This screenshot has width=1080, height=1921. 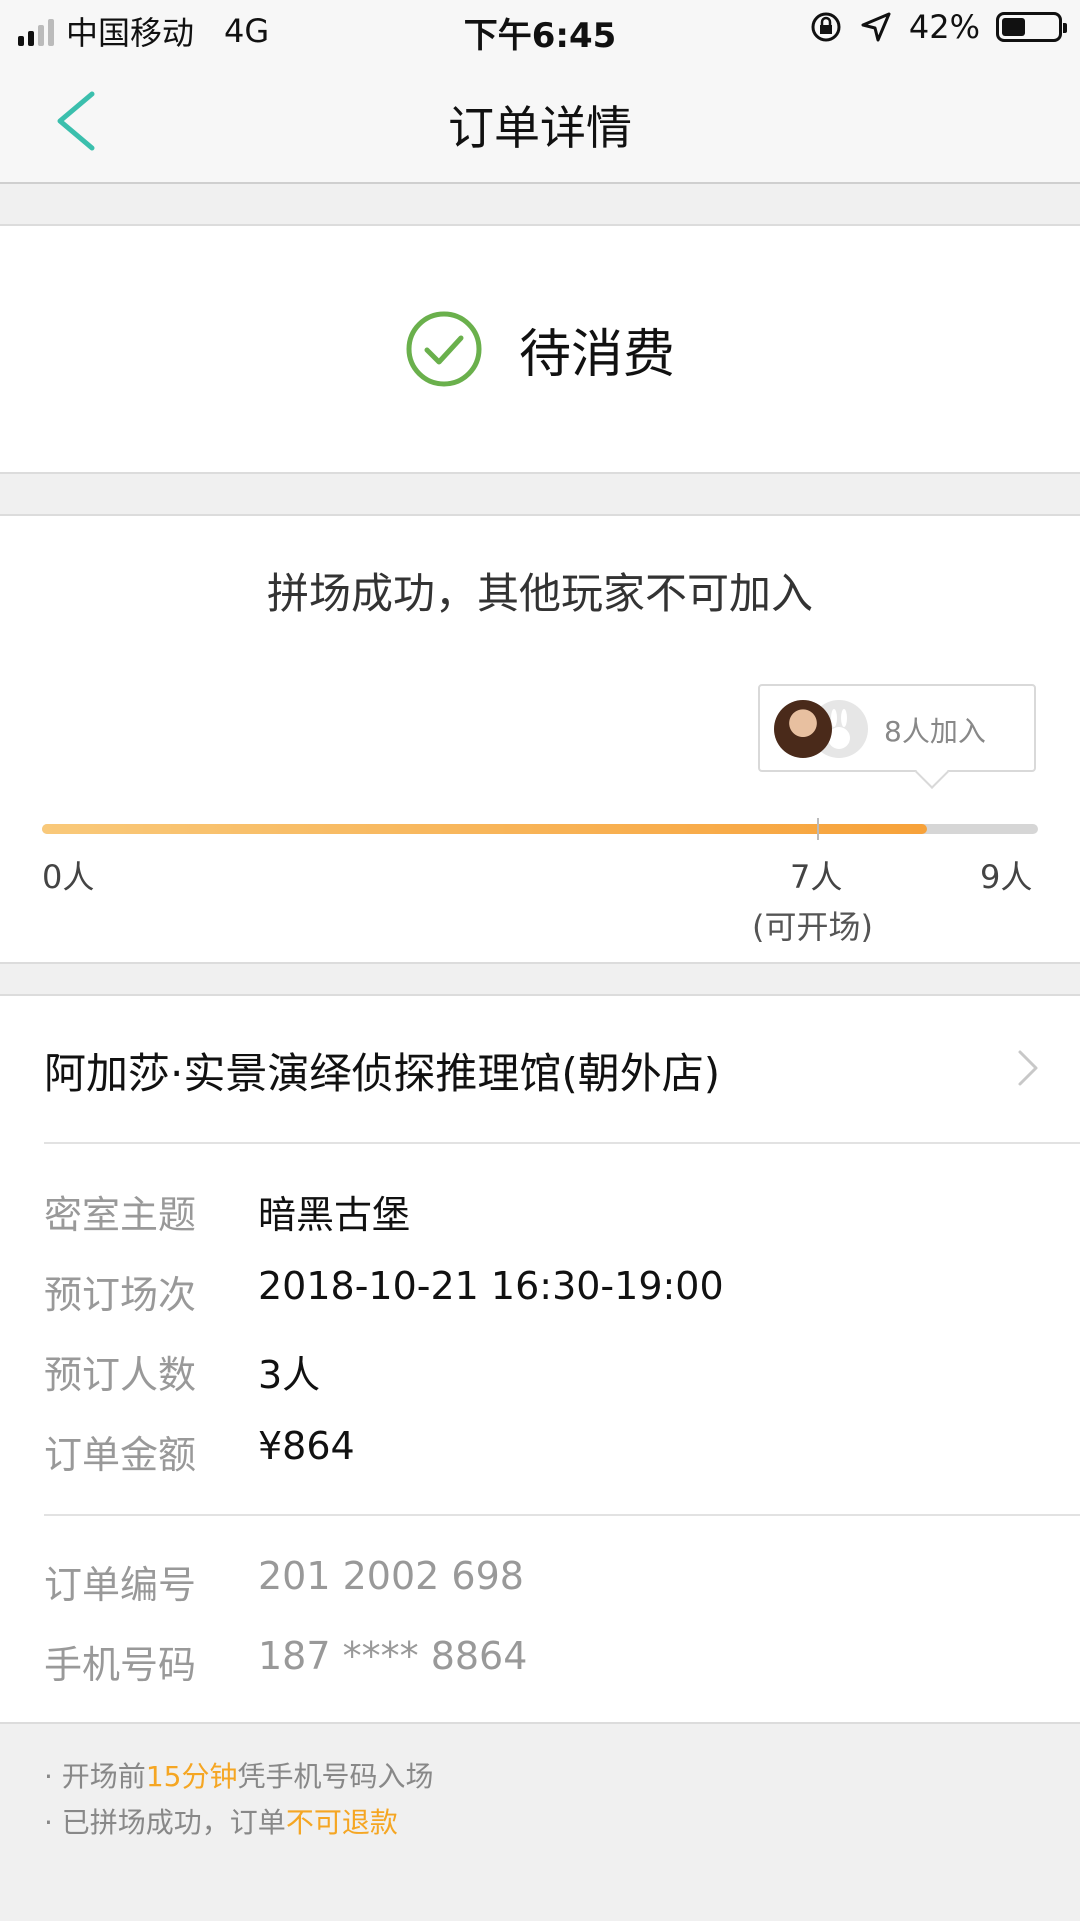 I want to click on join-progress-fill, so click(x=485, y=829).